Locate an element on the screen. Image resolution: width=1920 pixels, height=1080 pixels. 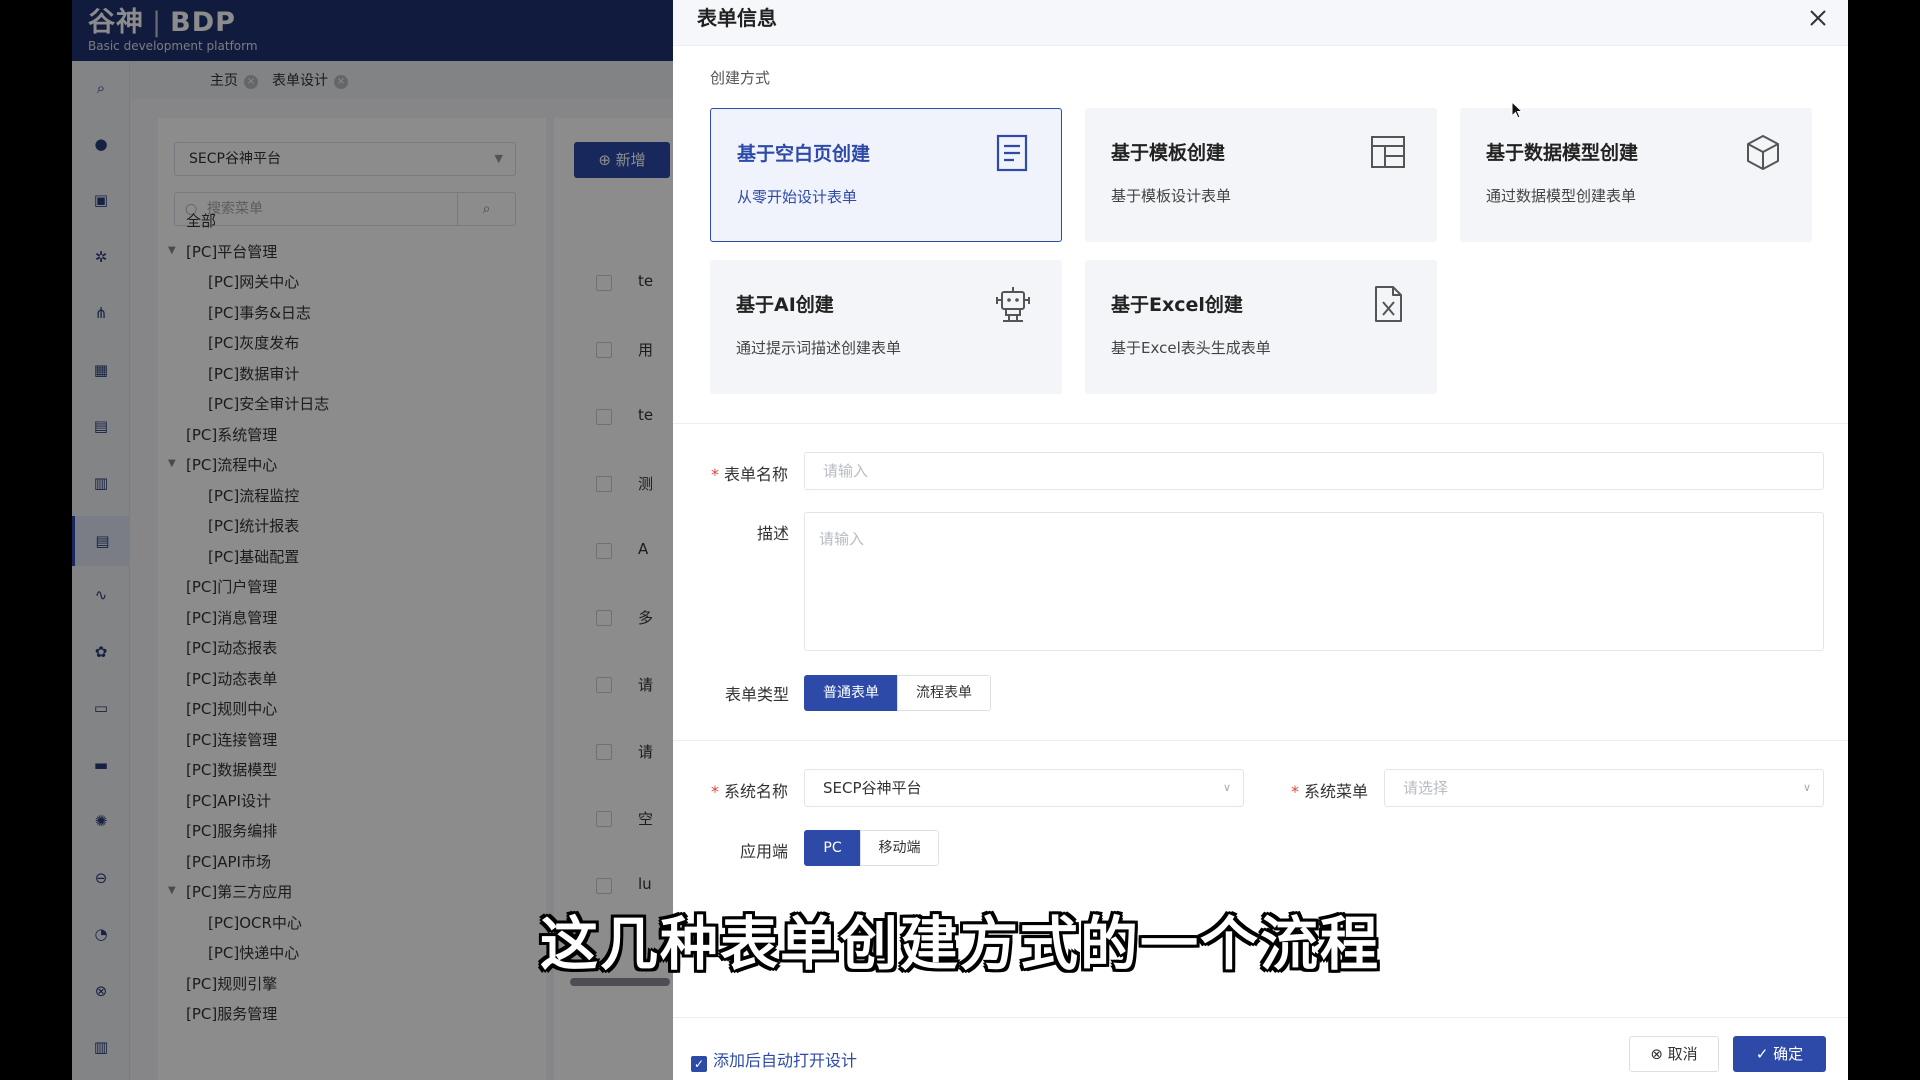
form-name-label: * 表单名称 is located at coordinates (749, 473).